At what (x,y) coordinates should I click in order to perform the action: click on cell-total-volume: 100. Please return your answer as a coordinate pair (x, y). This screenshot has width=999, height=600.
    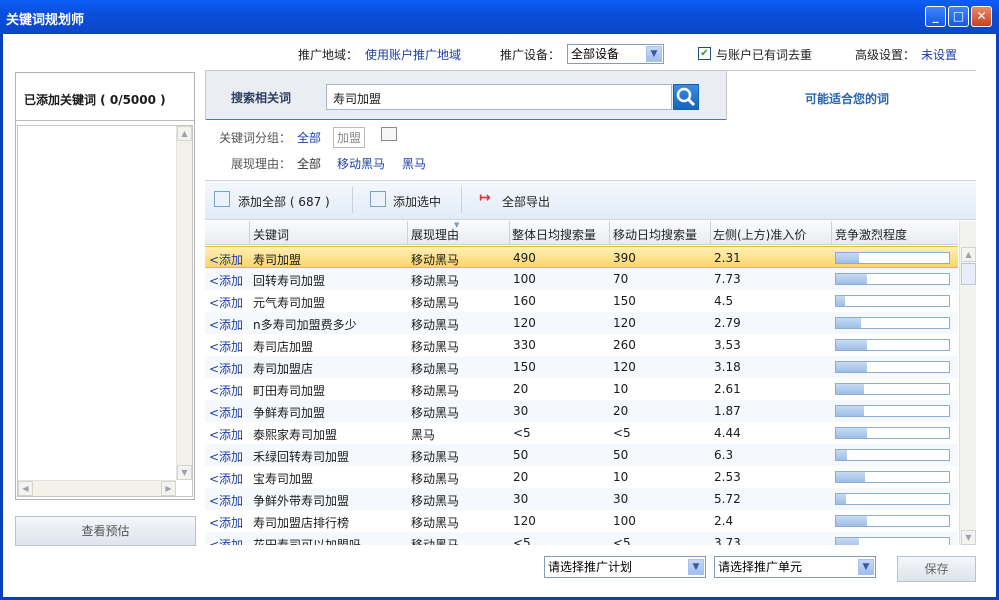
    Looking at the image, I should click on (524, 279).